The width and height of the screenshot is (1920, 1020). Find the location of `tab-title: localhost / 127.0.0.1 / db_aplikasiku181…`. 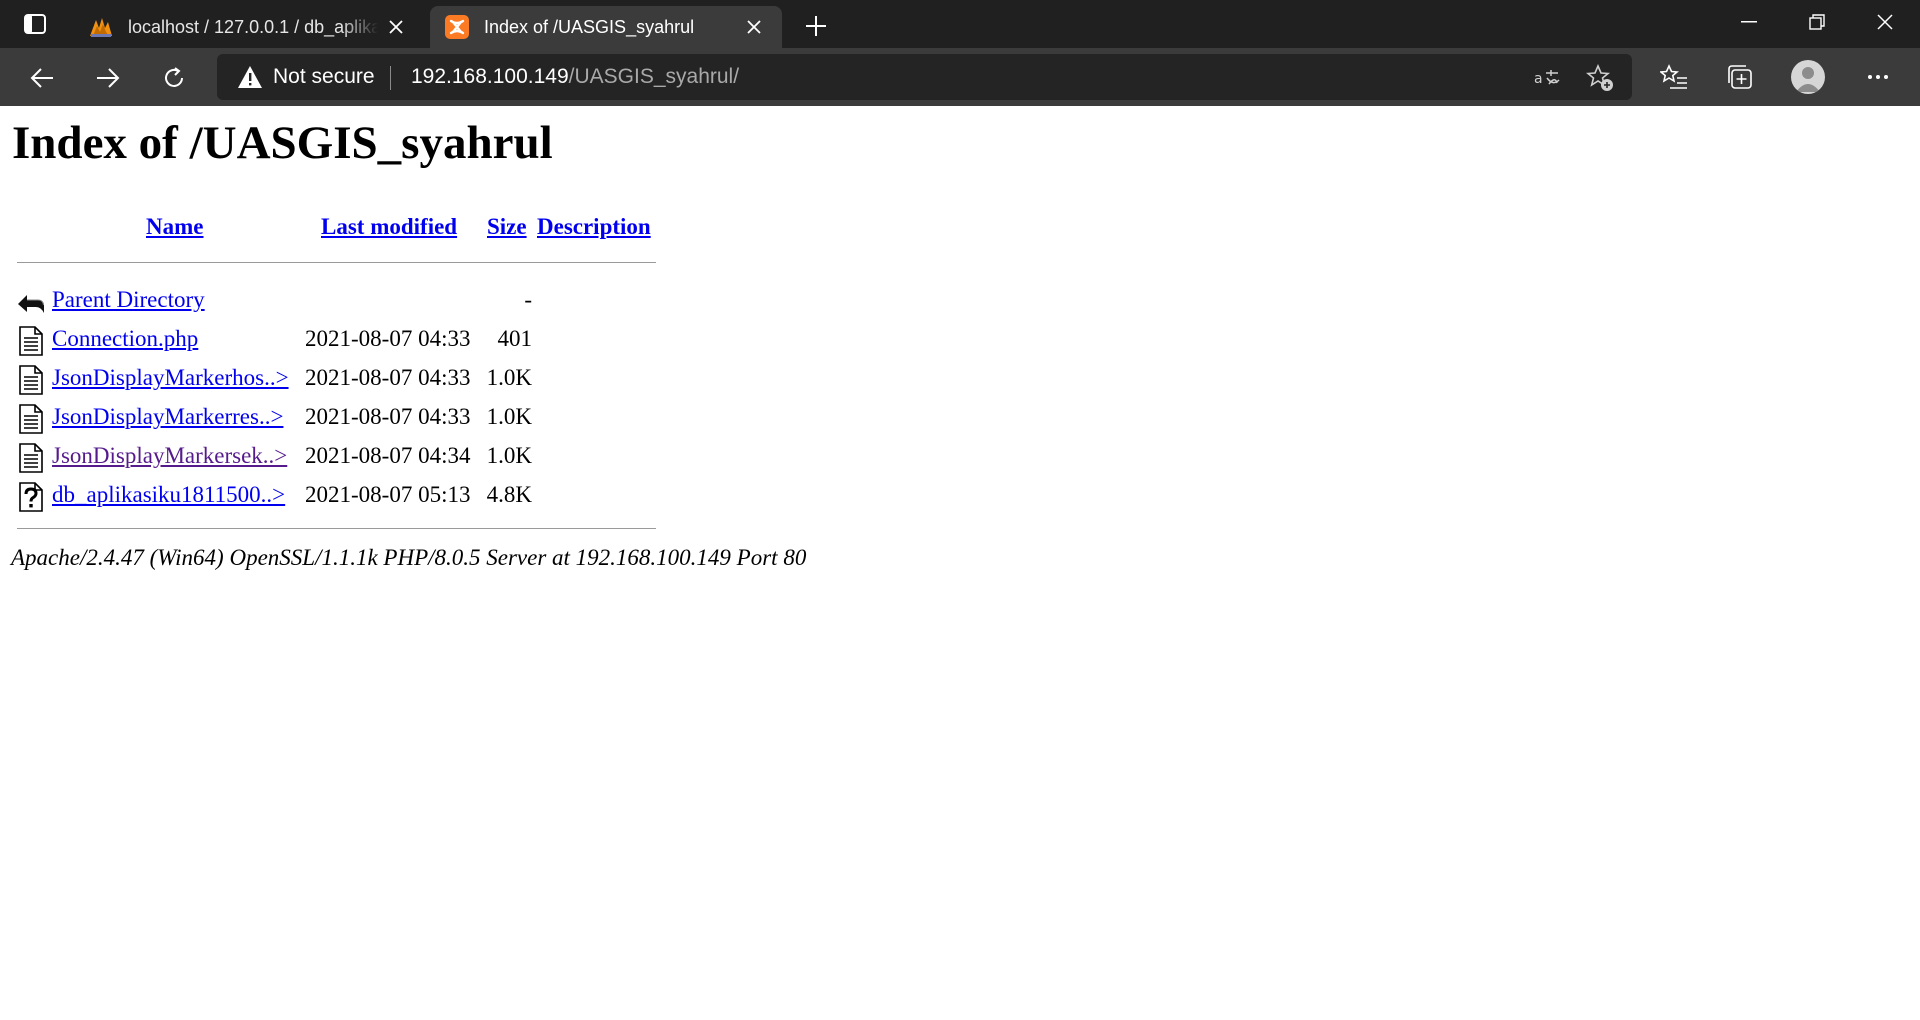

tab-title: localhost / 127.0.0.1 / db_aplikasiku181… is located at coordinates (253, 26).